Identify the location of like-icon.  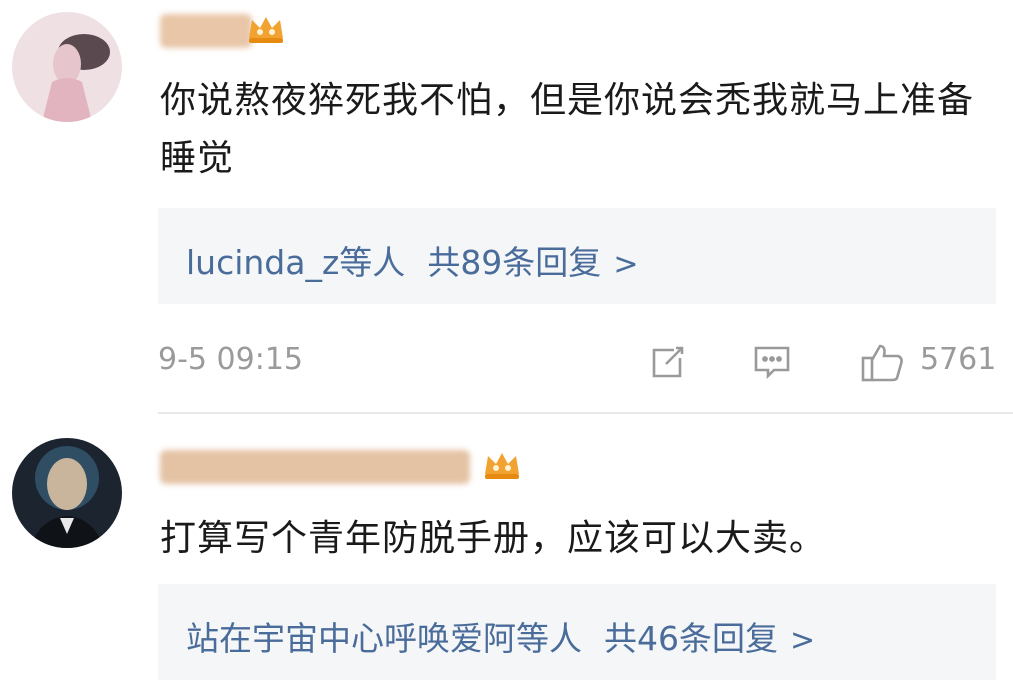
(883, 364).